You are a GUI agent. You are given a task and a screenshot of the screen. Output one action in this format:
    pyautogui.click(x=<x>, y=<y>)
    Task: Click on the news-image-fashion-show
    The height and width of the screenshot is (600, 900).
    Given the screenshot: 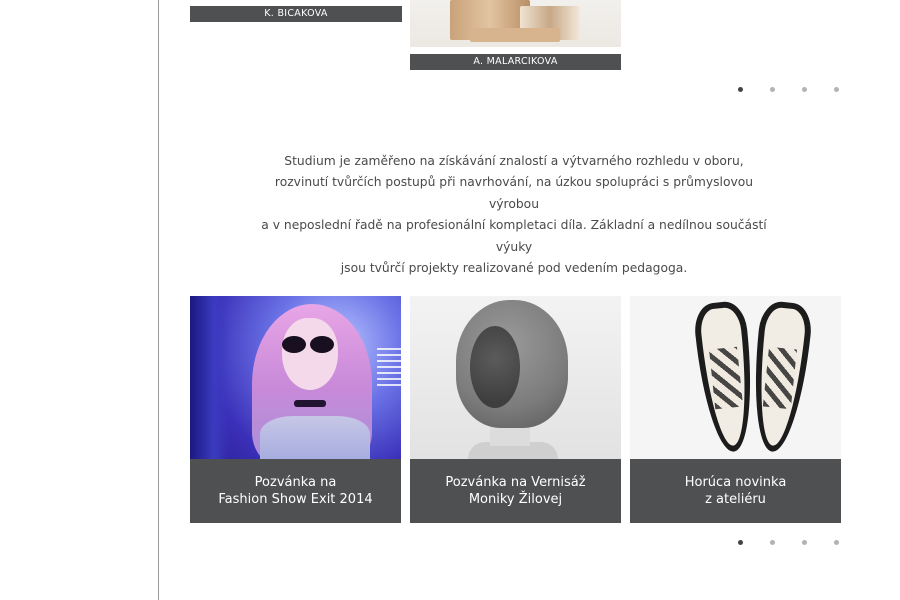 What is the action you would take?
    pyautogui.click(x=295, y=377)
    